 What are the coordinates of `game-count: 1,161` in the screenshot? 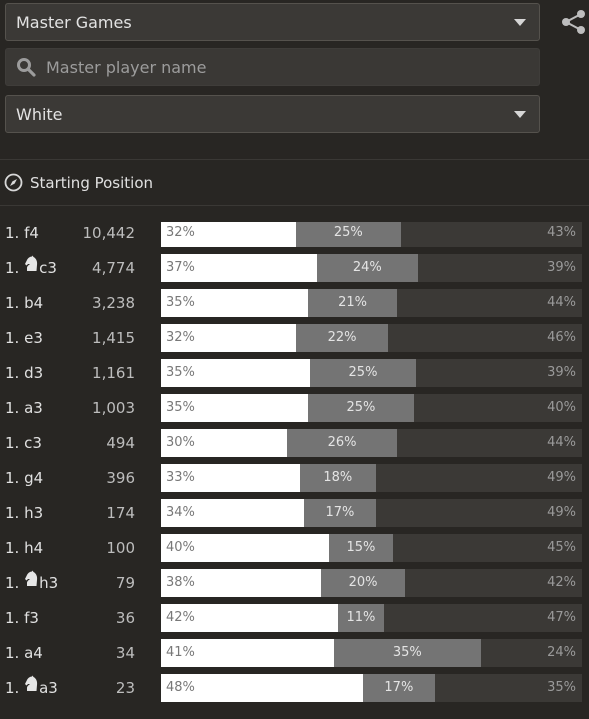 It's located at (113, 373).